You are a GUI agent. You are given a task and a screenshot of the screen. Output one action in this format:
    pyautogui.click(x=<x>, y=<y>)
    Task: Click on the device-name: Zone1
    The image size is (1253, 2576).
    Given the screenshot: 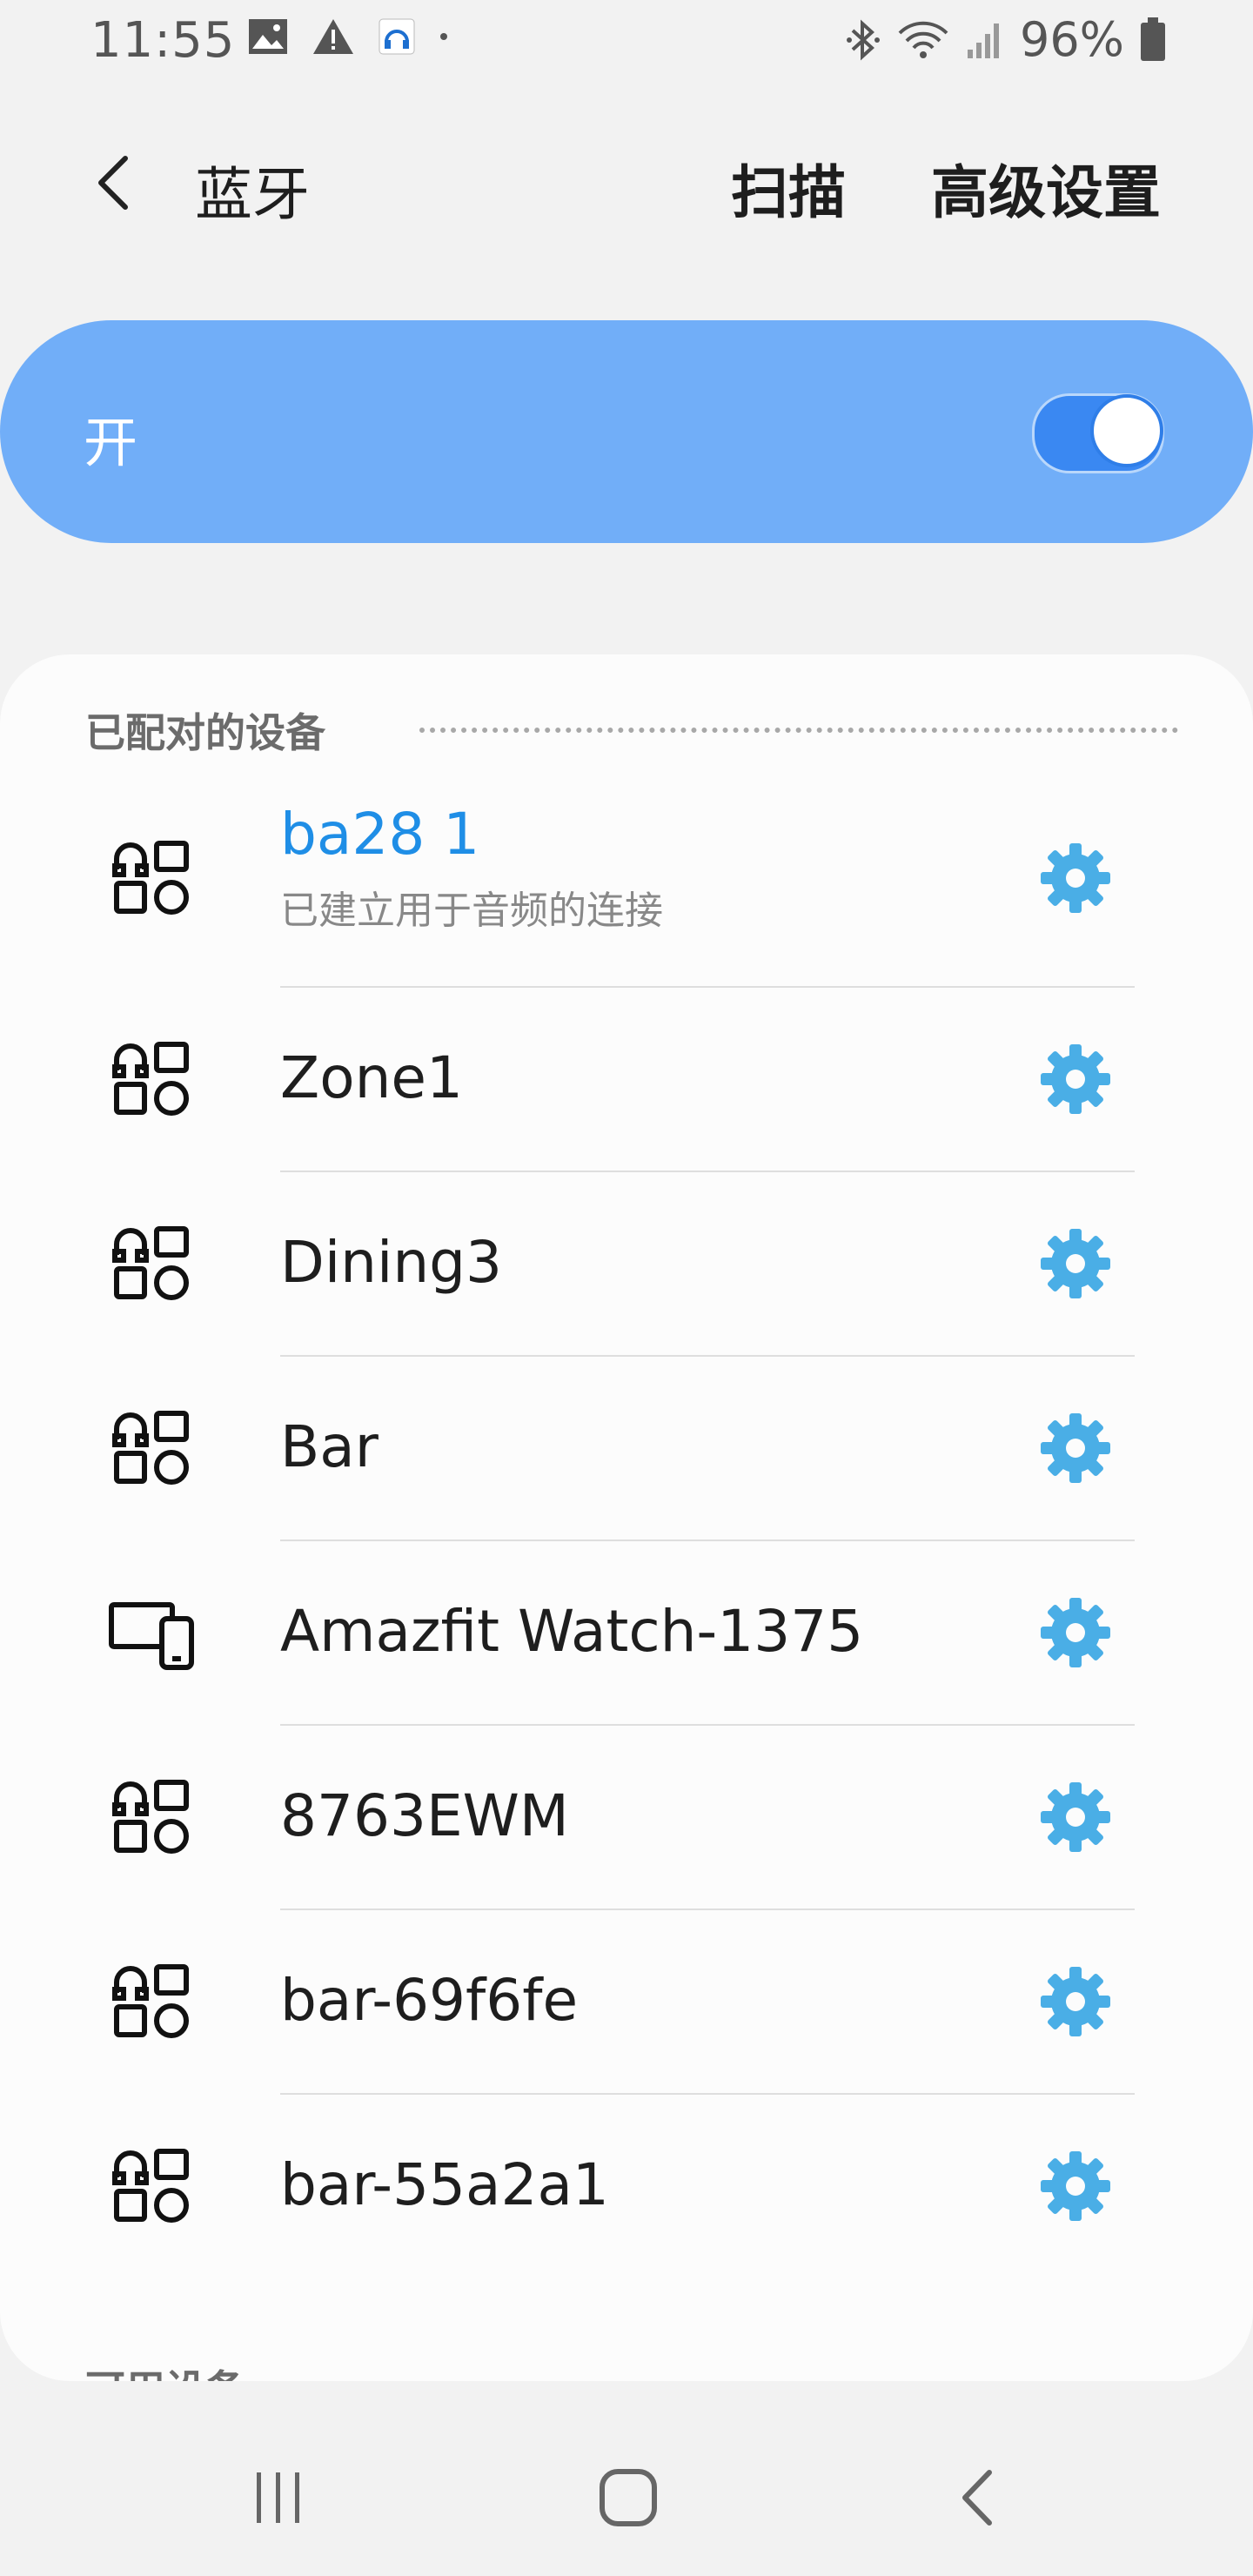 What is the action you would take?
    pyautogui.click(x=372, y=1077)
    